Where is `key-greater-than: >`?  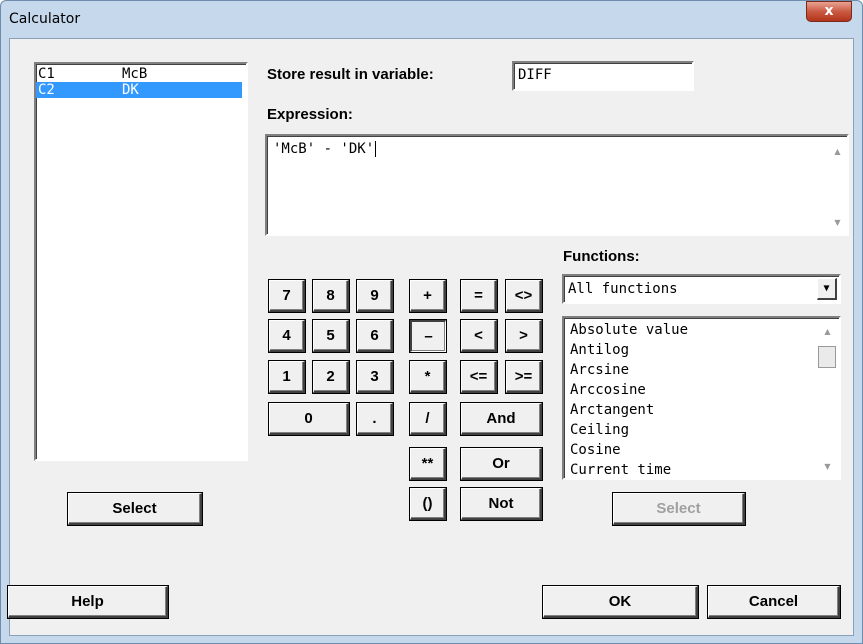
key-greater-than: > is located at coordinates (524, 336).